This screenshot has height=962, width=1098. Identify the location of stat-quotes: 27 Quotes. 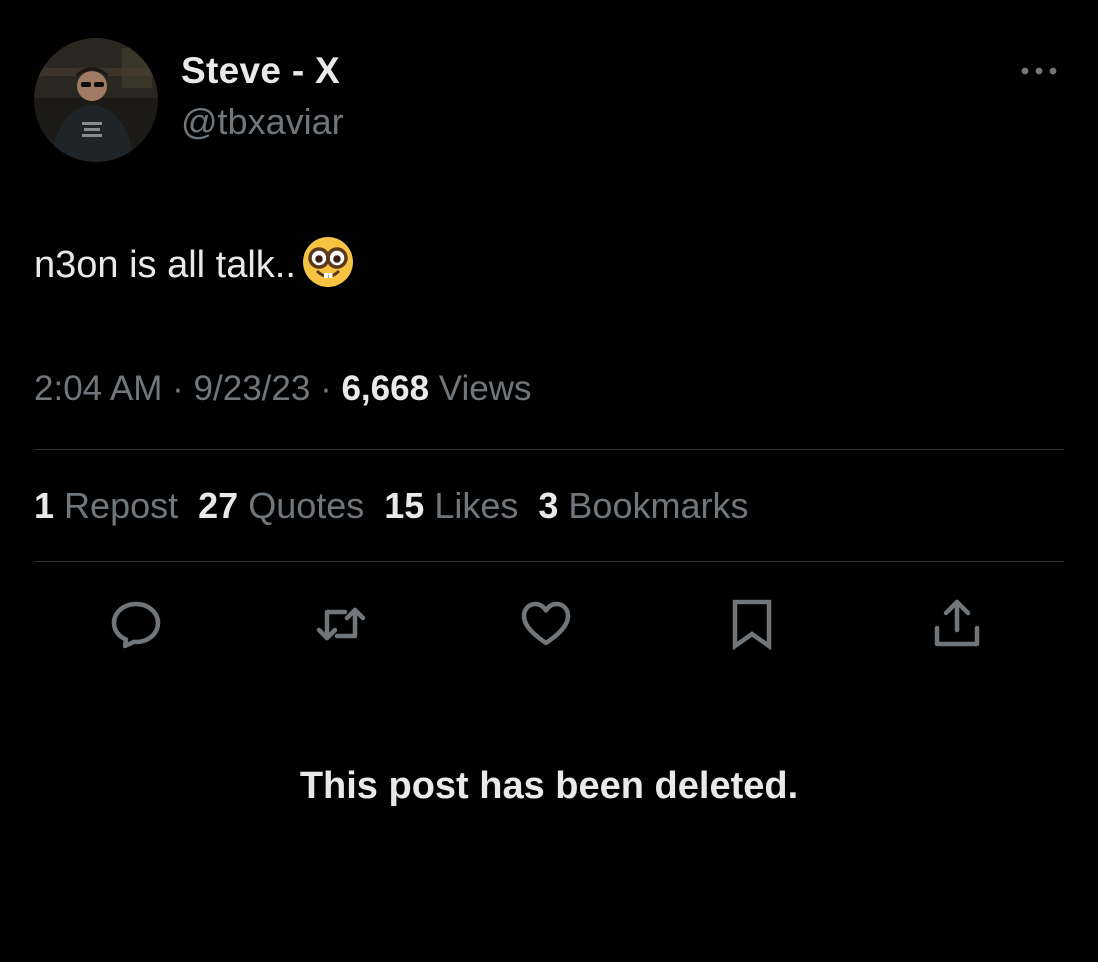
(281, 506).